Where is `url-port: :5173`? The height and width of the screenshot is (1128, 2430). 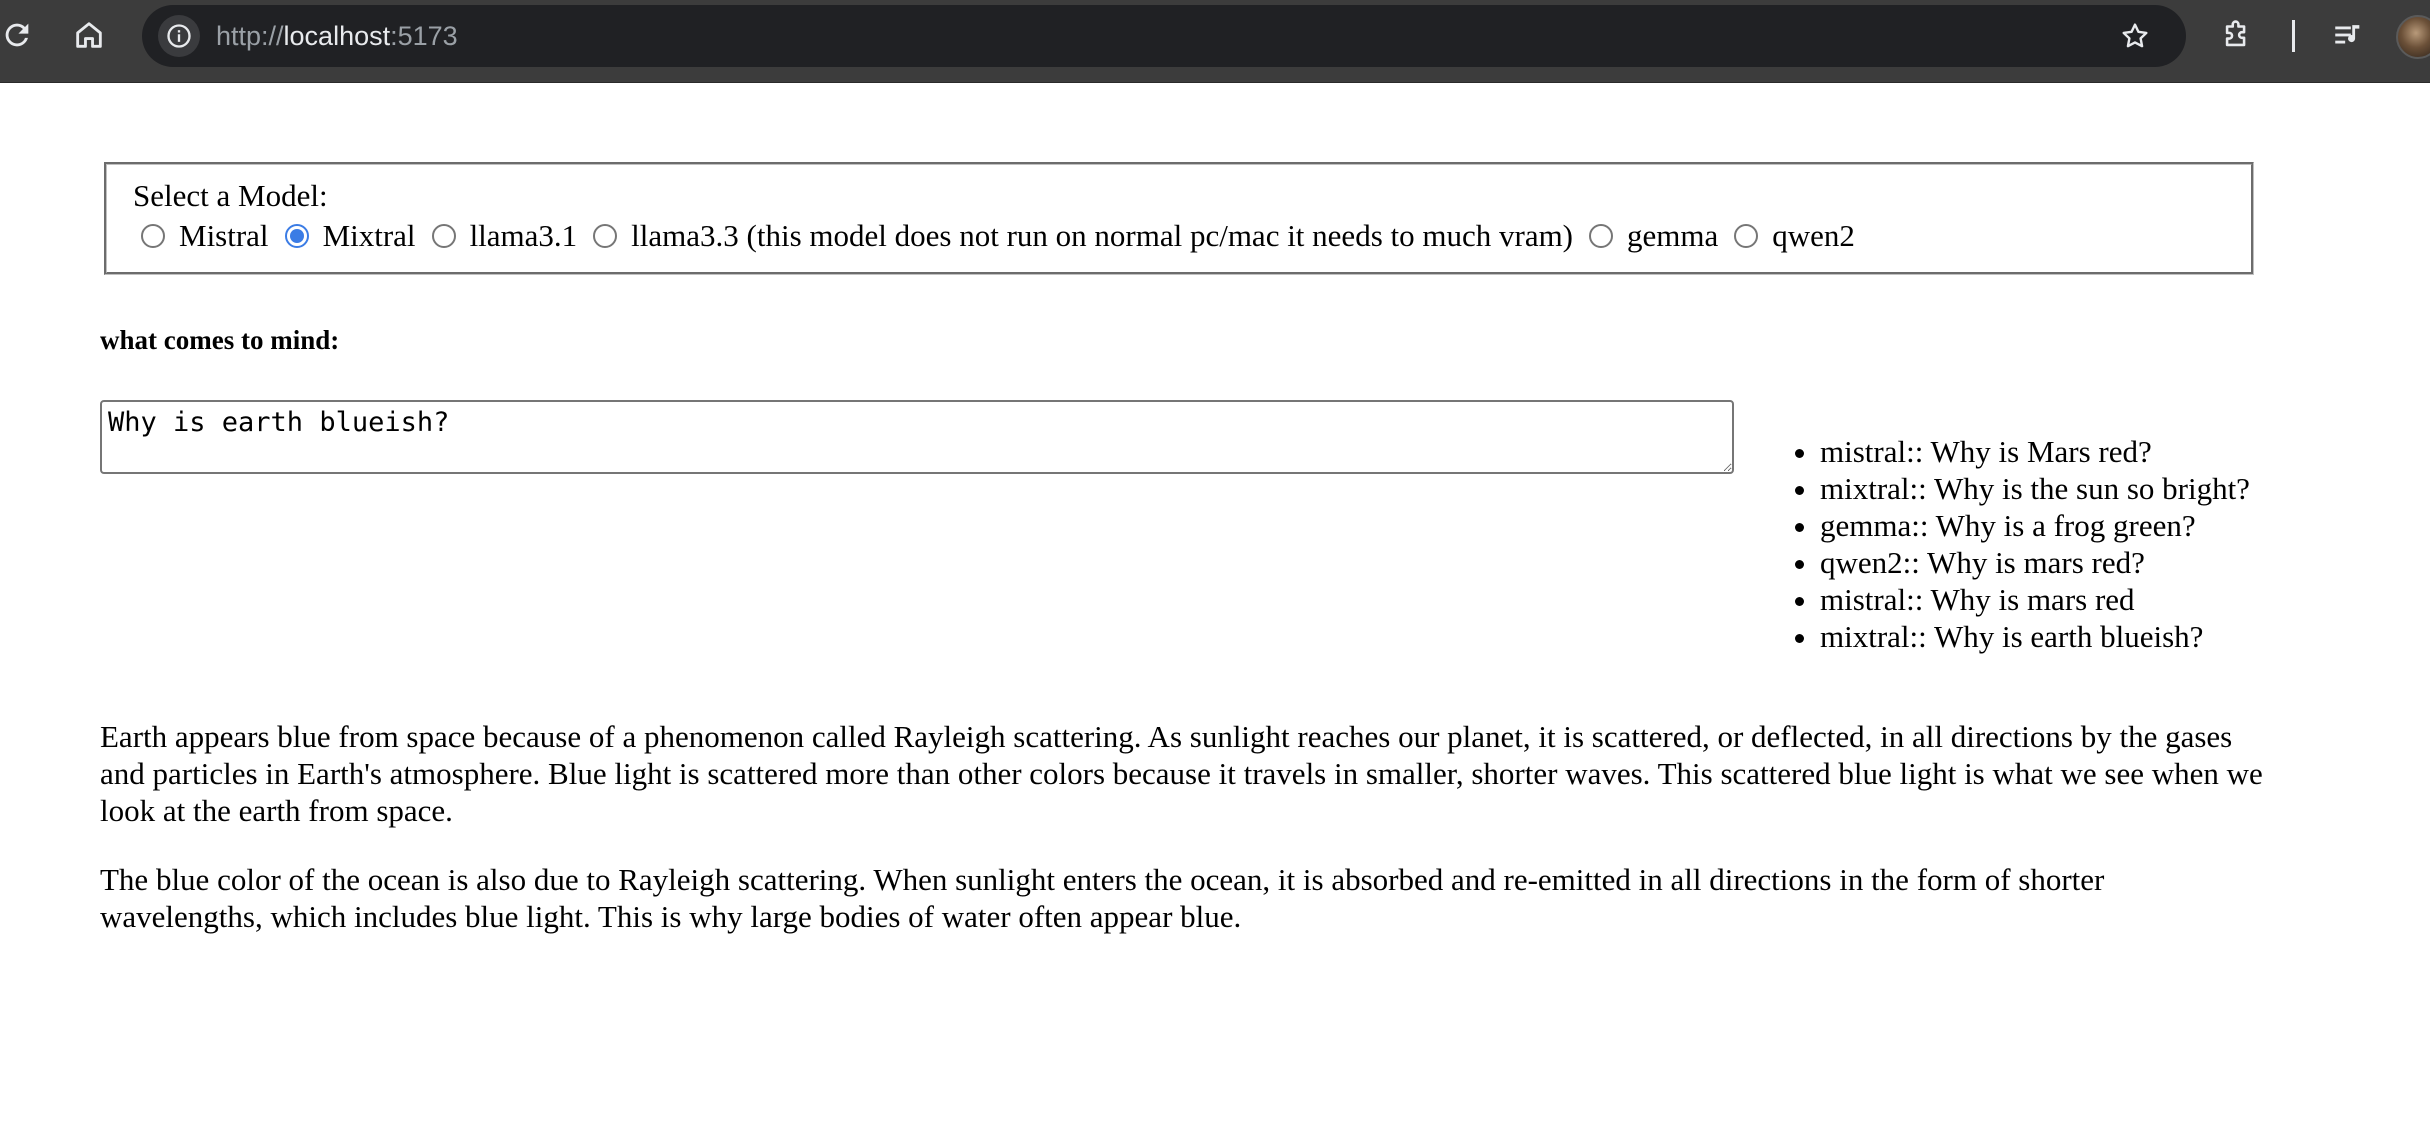 url-port: :5173 is located at coordinates (424, 36).